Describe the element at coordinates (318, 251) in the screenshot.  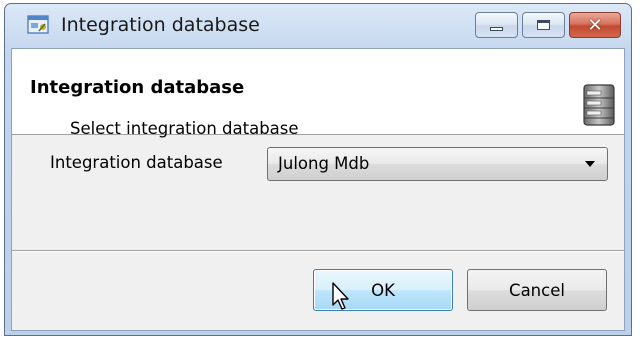
I see `footer-divider` at that location.